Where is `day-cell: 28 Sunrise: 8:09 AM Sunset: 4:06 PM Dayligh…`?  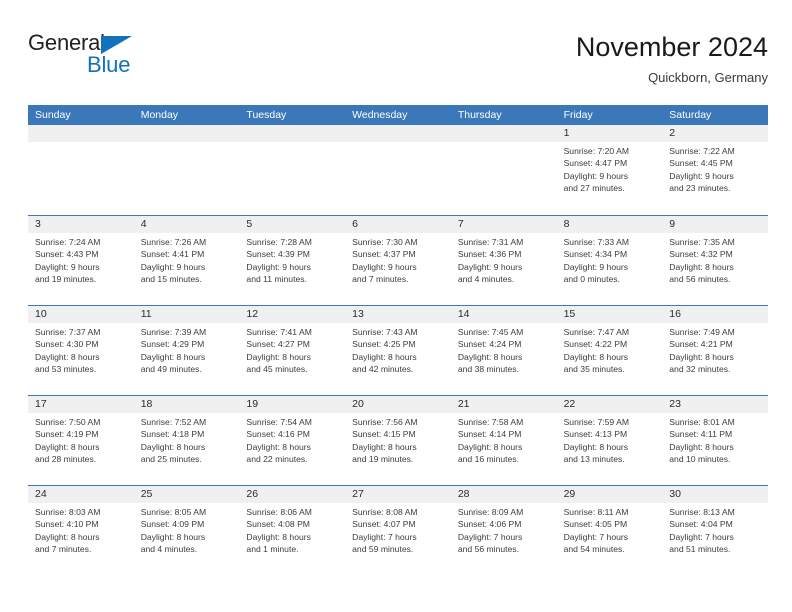
day-cell: 28 Sunrise: 8:09 AM Sunset: 4:06 PM Dayligh… is located at coordinates (503, 530).